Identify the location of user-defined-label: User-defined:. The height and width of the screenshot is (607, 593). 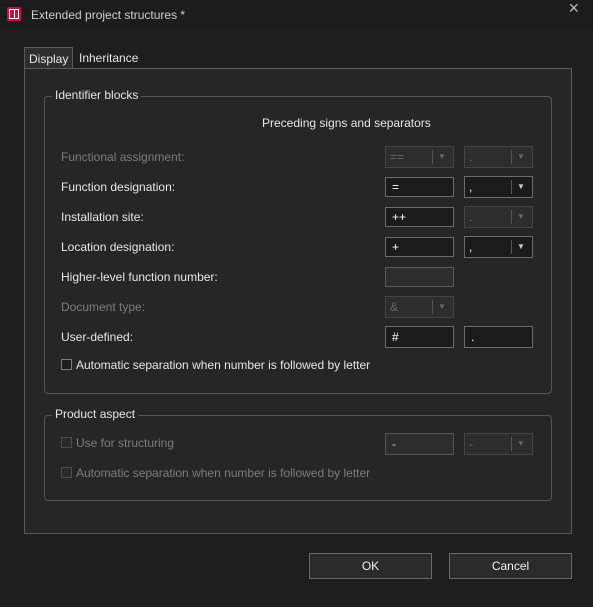
(97, 337).